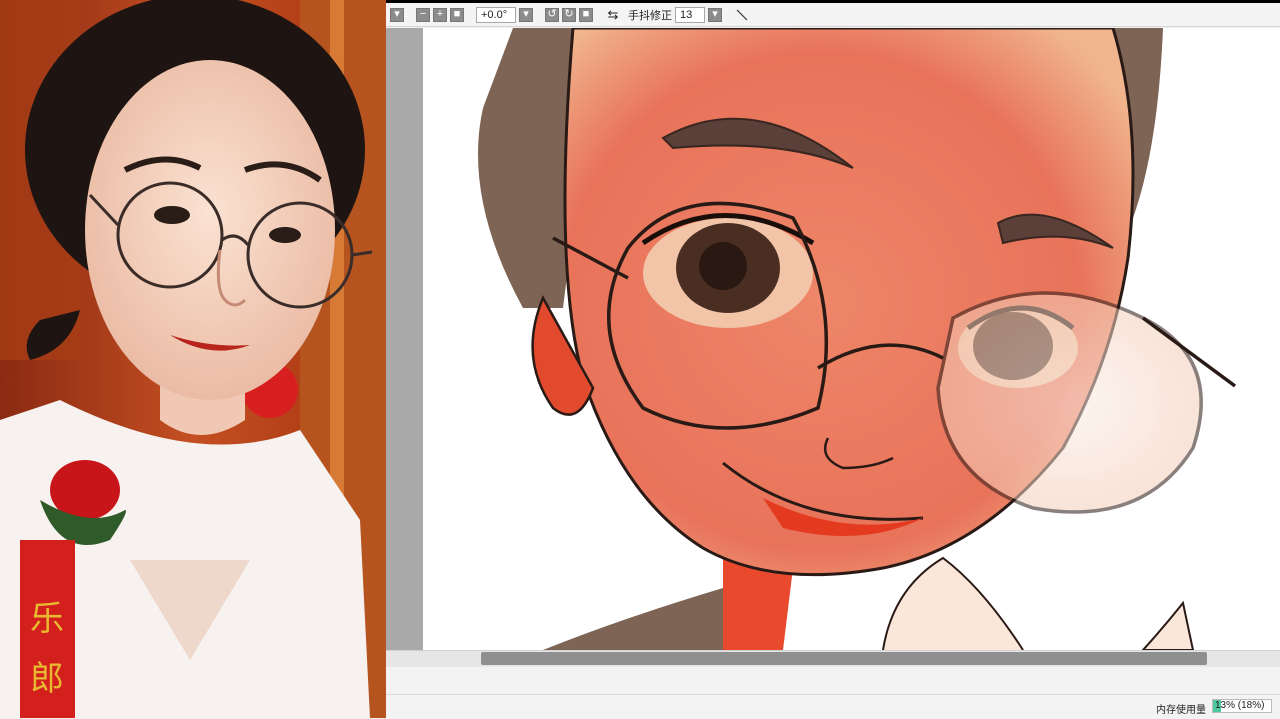 The image size is (1280, 719). I want to click on horizontal-scrollbar, so click(833, 658).